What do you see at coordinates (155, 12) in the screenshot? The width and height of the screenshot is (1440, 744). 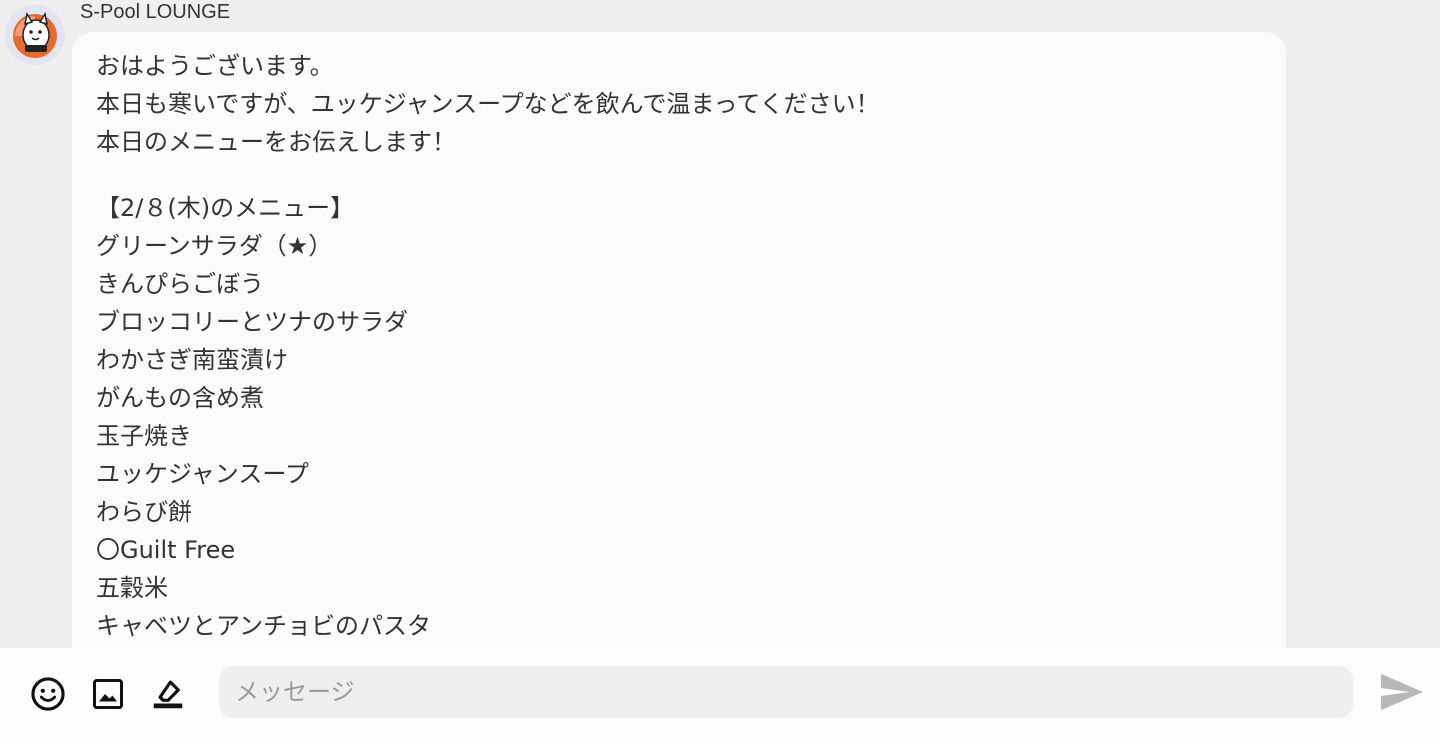 I see `sender-name: S-Pool LOUNGE` at bounding box center [155, 12].